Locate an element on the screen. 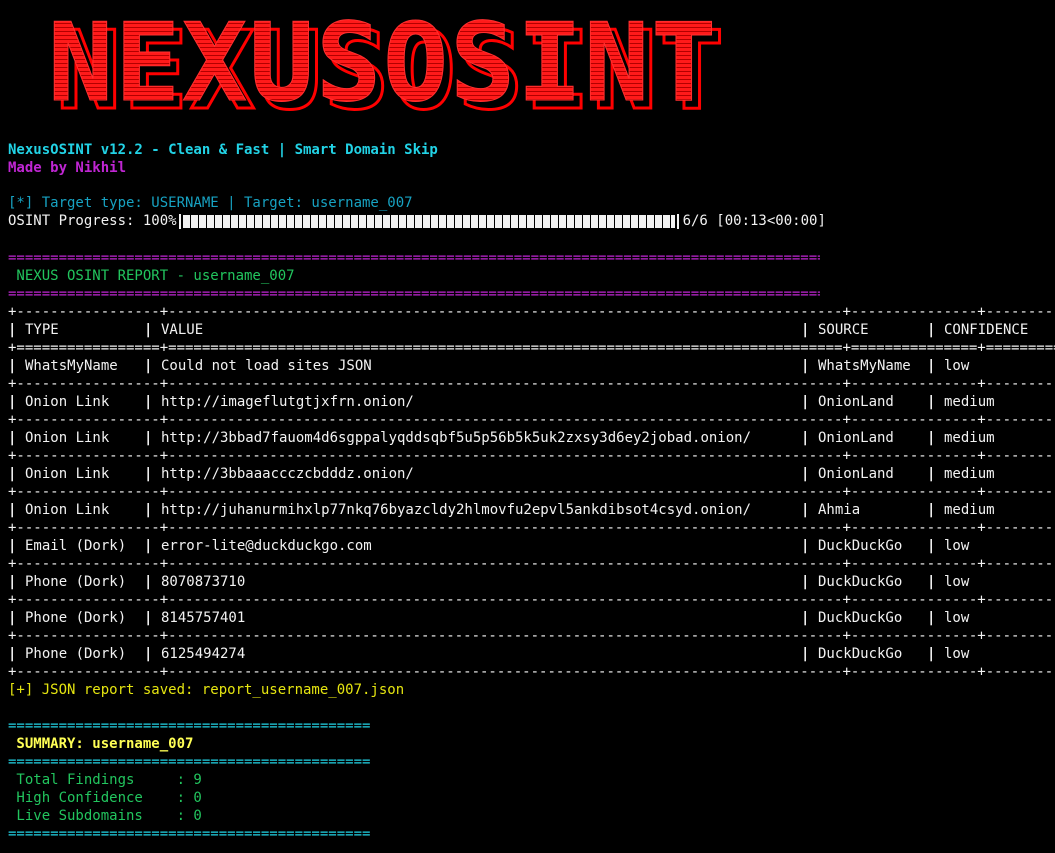  table-row: | | | | Phone (Dork) 8145757401 DuckDuckGo low is located at coordinates (531, 618).